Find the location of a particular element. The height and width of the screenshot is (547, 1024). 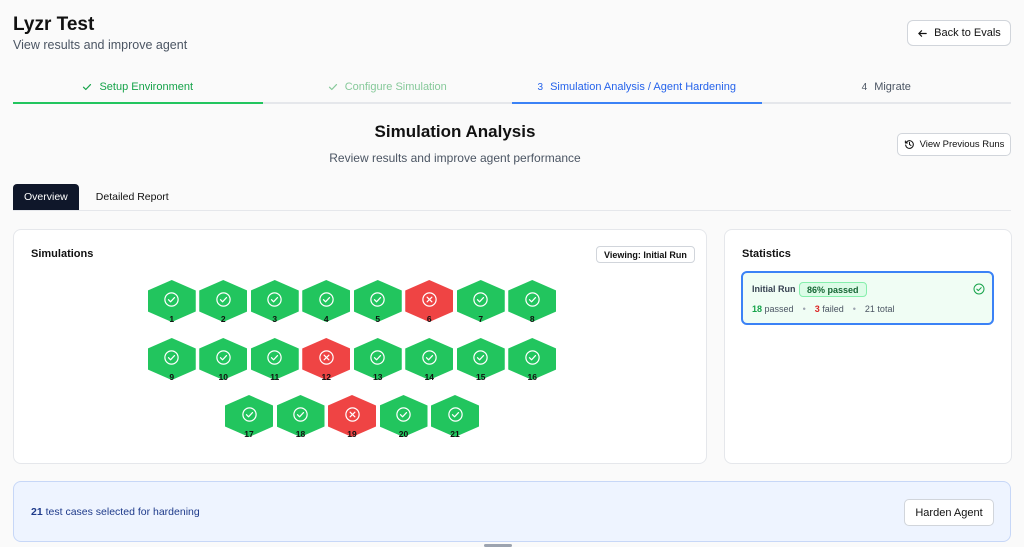

step-label: Setup Environment is located at coordinates (146, 87).